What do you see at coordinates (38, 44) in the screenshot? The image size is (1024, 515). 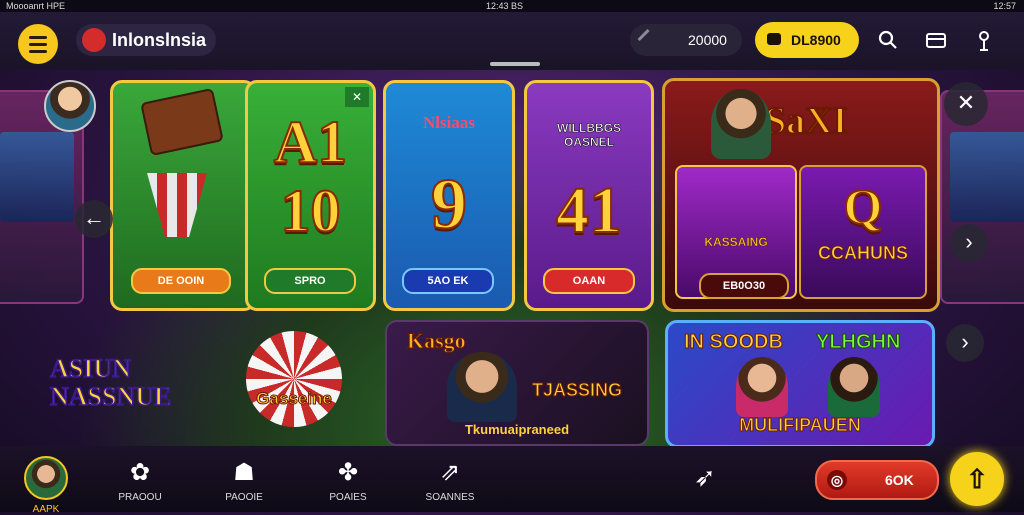 I see `hamburger-menu-icon` at bounding box center [38, 44].